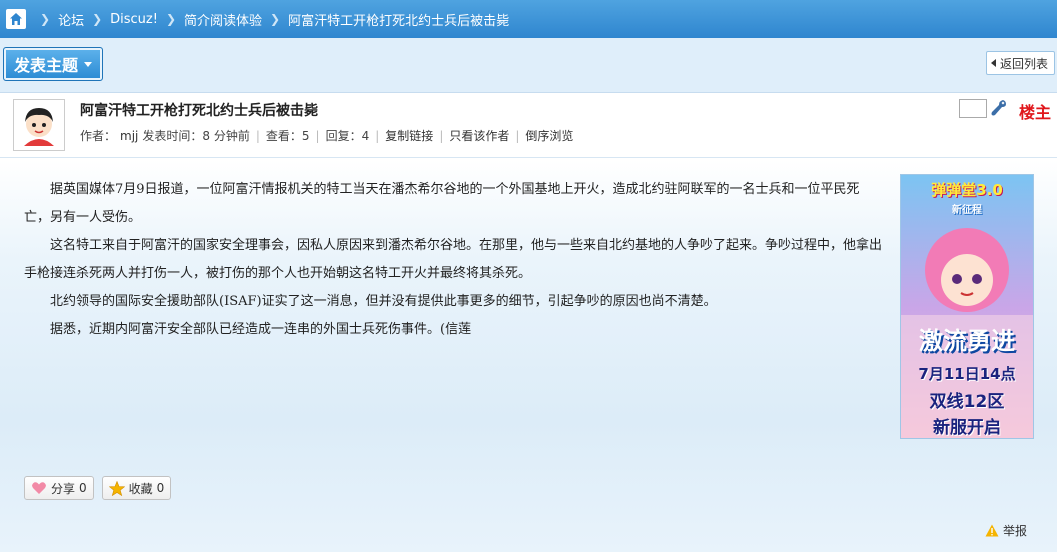  I want to click on star-icon, so click(116, 488).